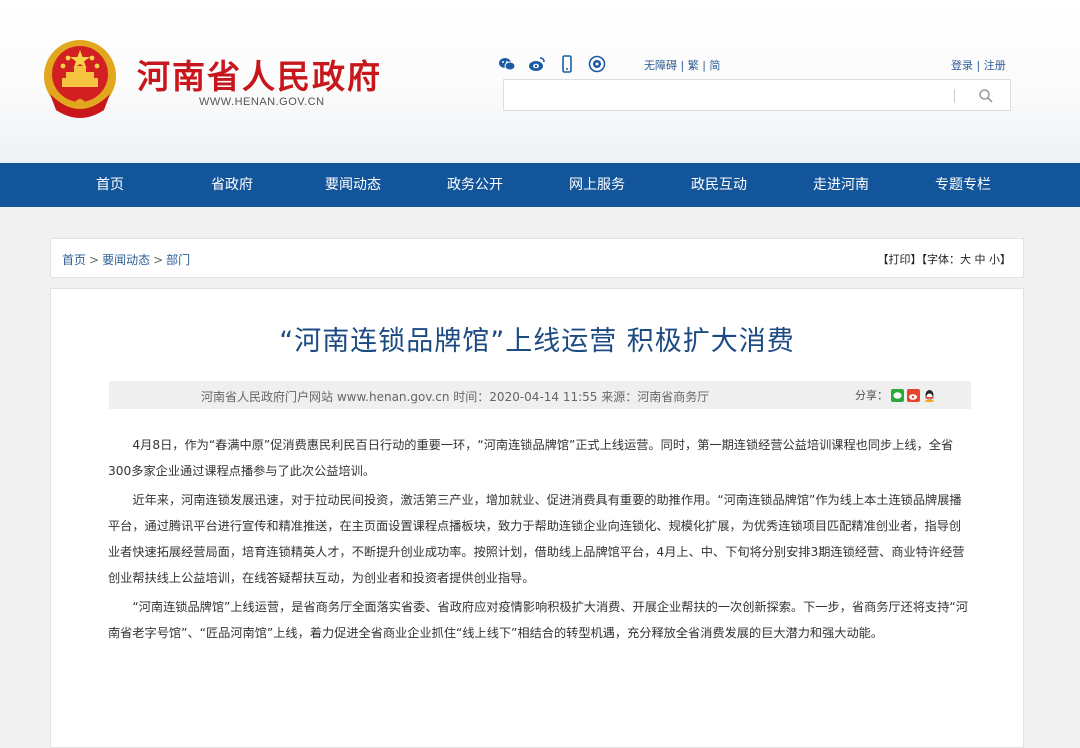 This screenshot has width=1080, height=748. I want to click on wechat-share-icon, so click(897, 395).